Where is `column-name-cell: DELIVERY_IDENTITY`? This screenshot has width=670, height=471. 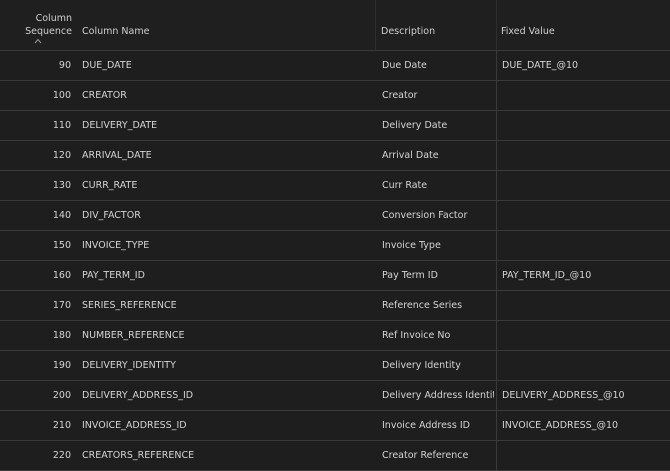
column-name-cell: DELIVERY_IDENTITY is located at coordinates (129, 365).